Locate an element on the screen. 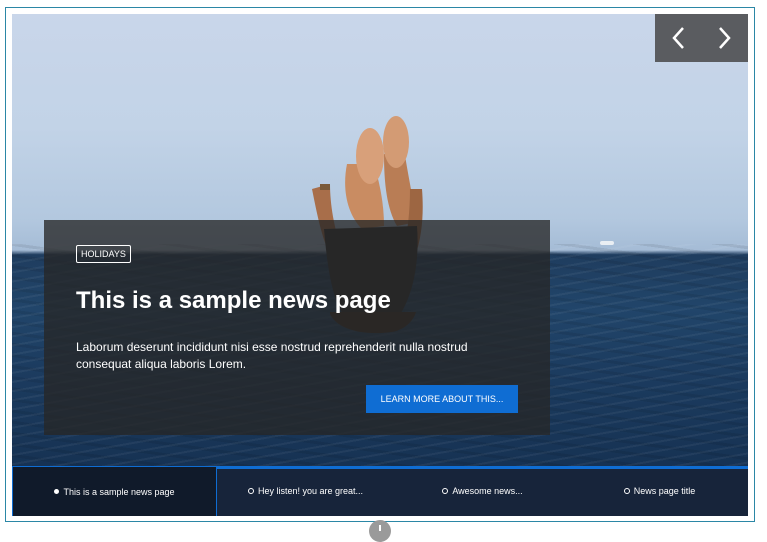  prev-slide-button is located at coordinates (678, 38).